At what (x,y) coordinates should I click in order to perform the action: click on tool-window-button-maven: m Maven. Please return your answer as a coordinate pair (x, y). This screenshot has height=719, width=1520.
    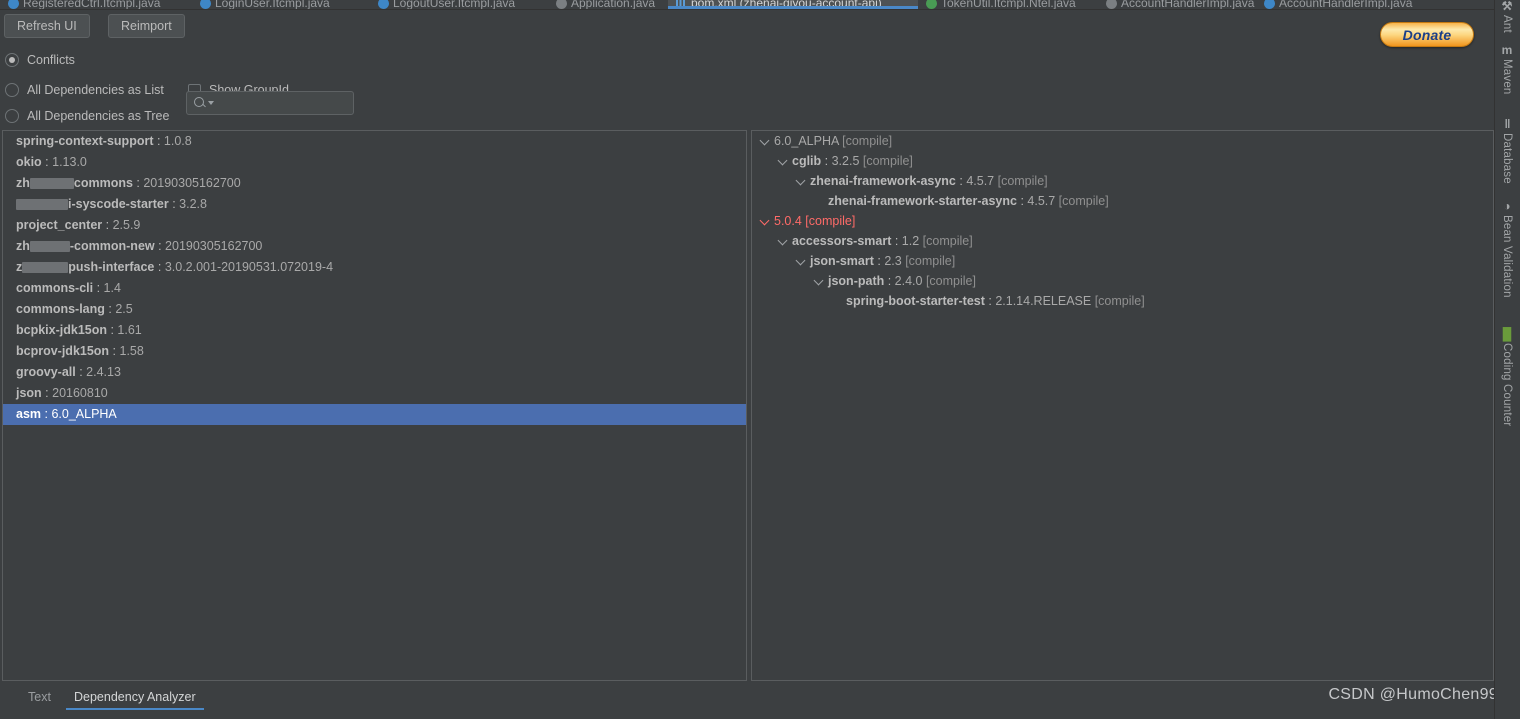
    Looking at the image, I should click on (1507, 69).